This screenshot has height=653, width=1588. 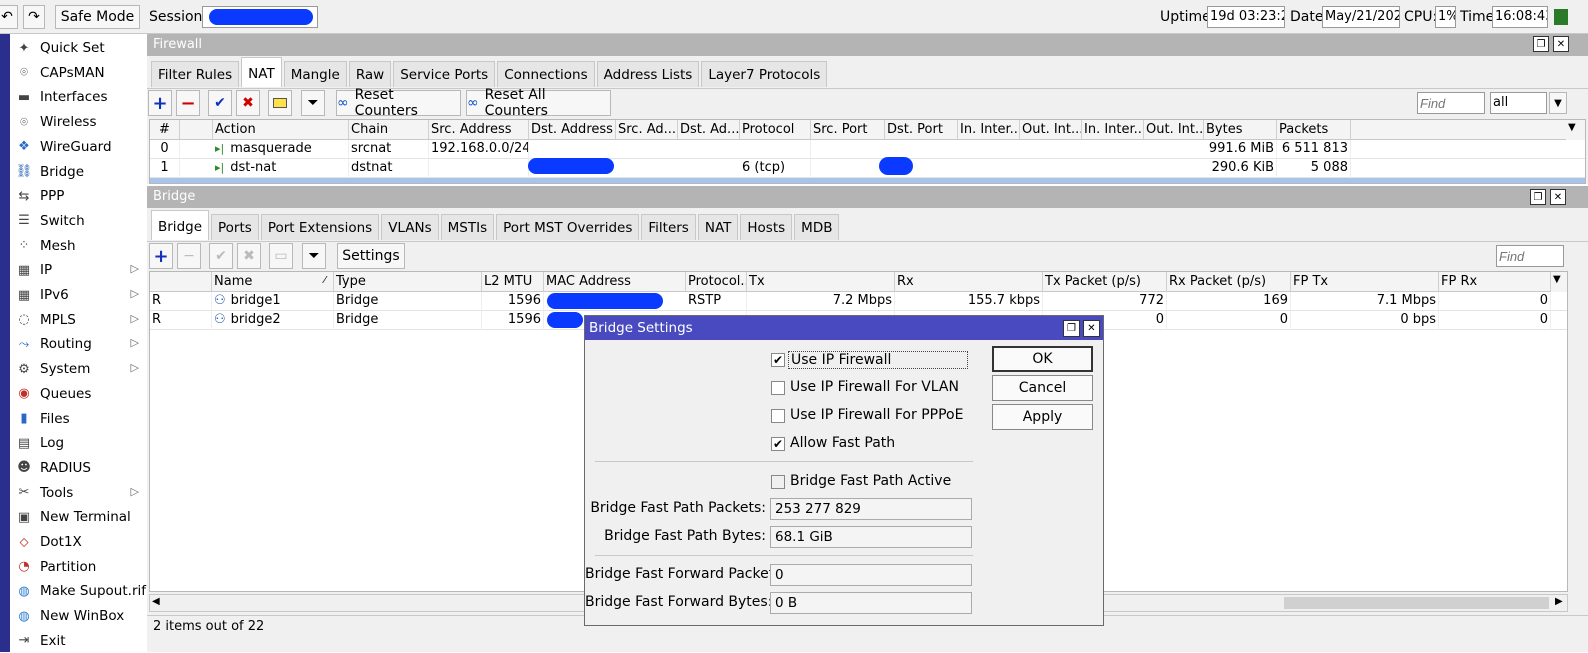 What do you see at coordinates (160, 103) in the screenshot?
I see `add-icon: +` at bounding box center [160, 103].